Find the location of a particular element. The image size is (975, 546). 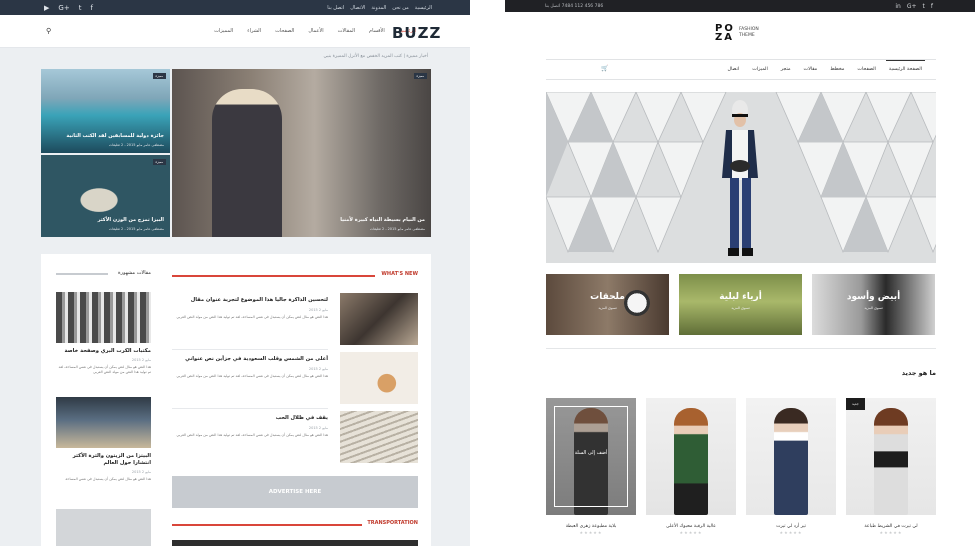

category-tile: ملحقات تسوق المزيد is located at coordinates (607, 304).